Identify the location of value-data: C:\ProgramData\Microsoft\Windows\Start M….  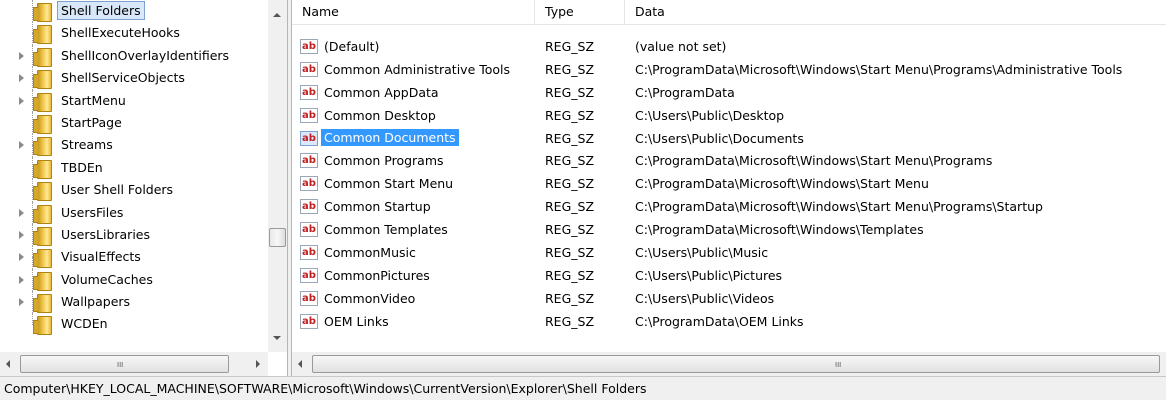
(814, 161).